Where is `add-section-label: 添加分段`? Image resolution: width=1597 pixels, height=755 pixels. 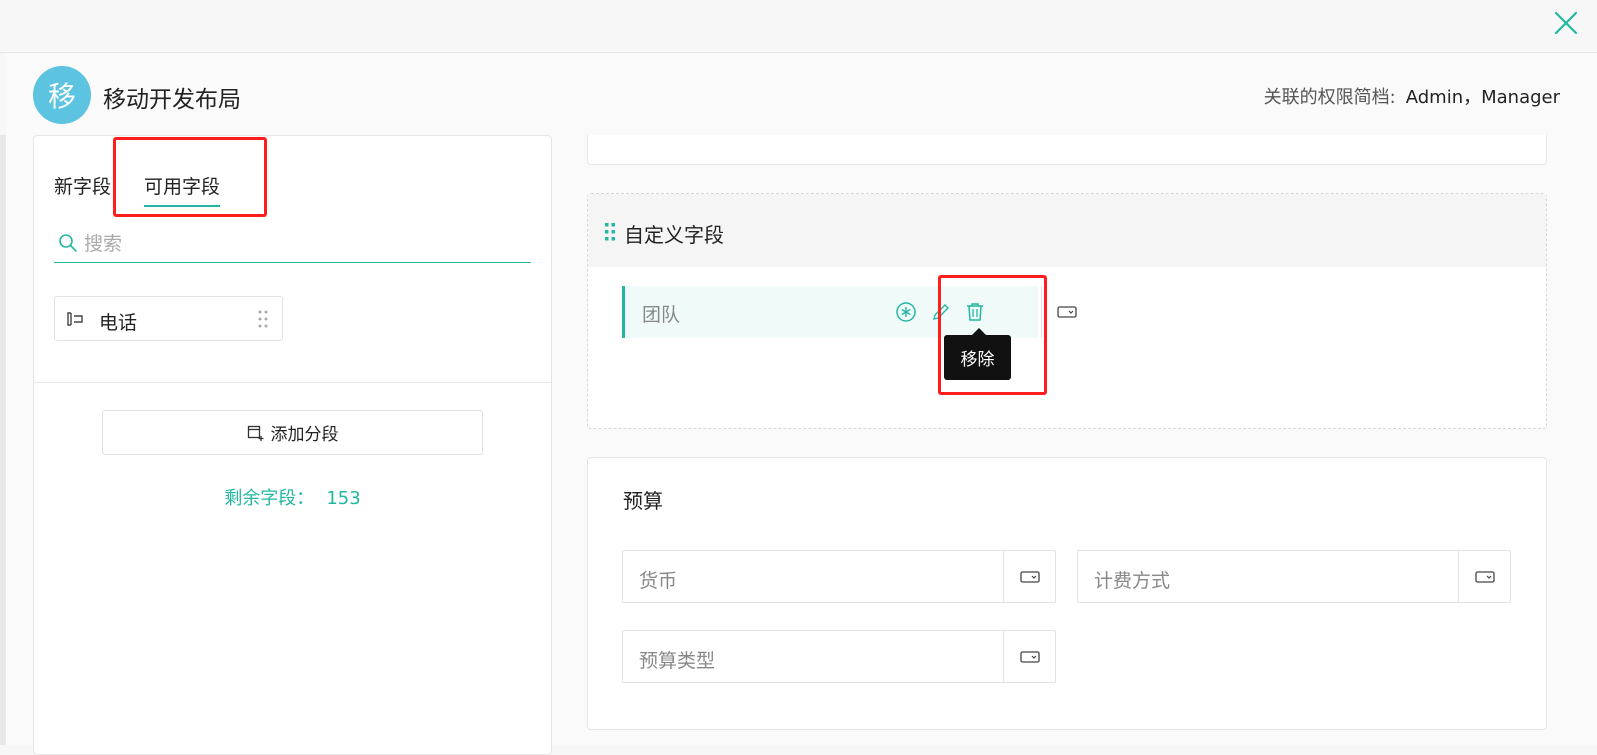 add-section-label: 添加分段 is located at coordinates (304, 435).